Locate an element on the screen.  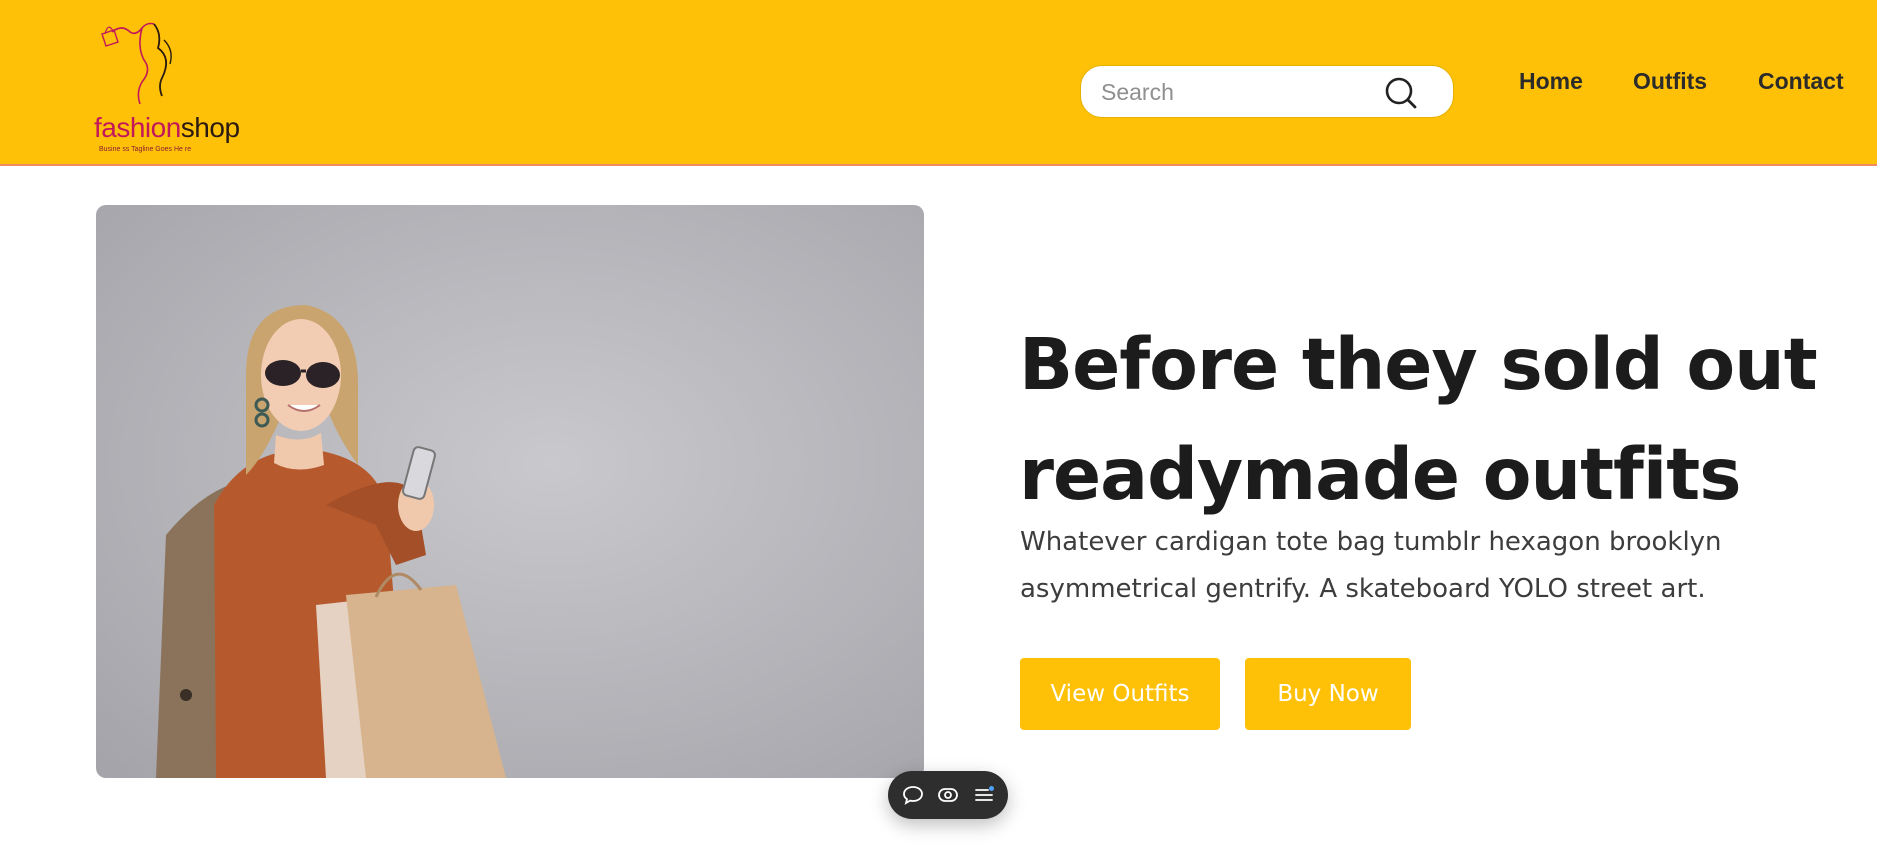
search-input is located at coordinates (1246, 92).